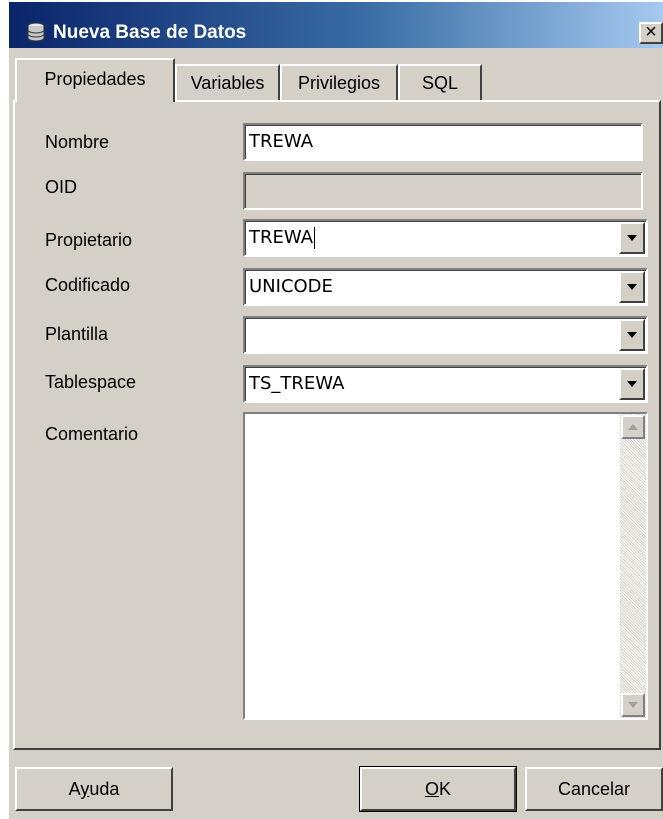 The height and width of the screenshot is (819, 663). I want to click on comentario-label: Comentario, so click(92, 434).